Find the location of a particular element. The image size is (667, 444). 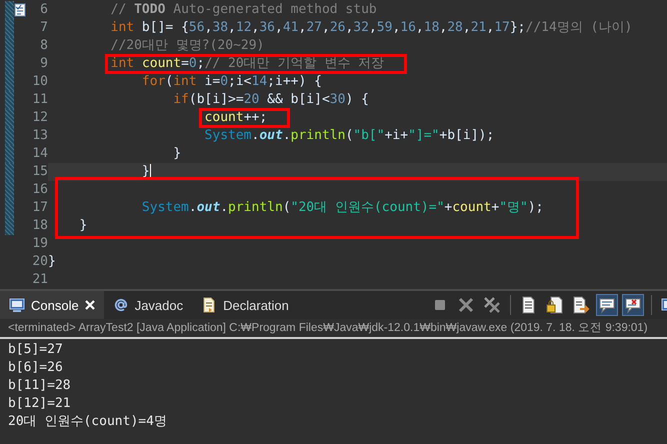

number-literal: 20 is located at coordinates (252, 100).